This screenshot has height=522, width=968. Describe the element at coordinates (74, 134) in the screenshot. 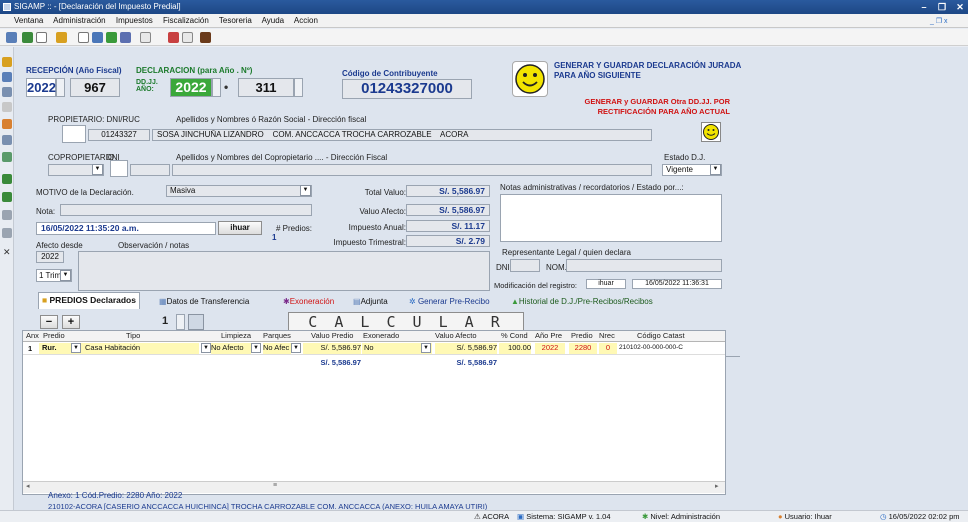

I see `owner-photo-box` at that location.